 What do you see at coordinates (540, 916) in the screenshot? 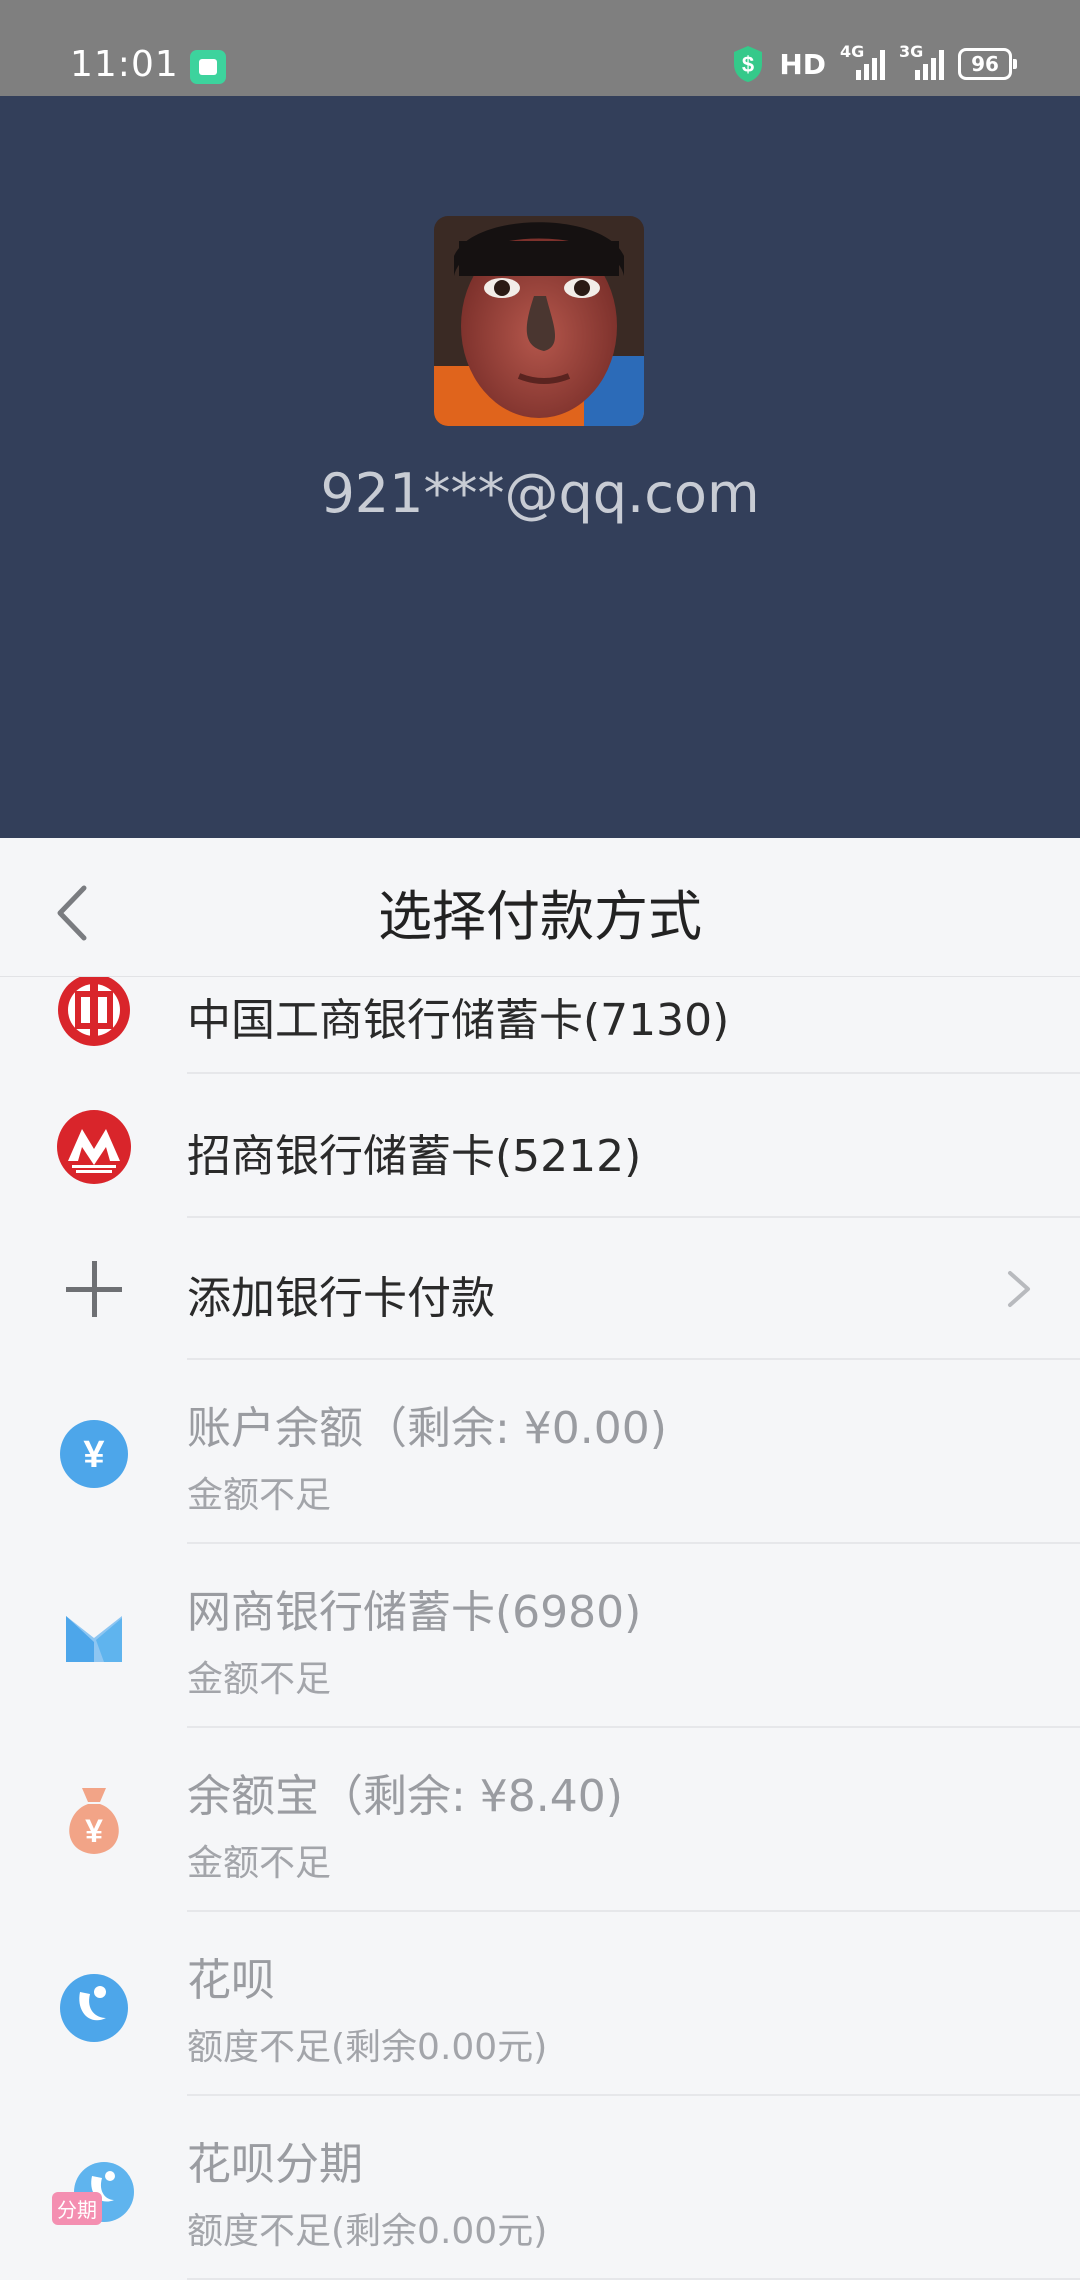
I see `sheet-title: 选择付款方式` at bounding box center [540, 916].